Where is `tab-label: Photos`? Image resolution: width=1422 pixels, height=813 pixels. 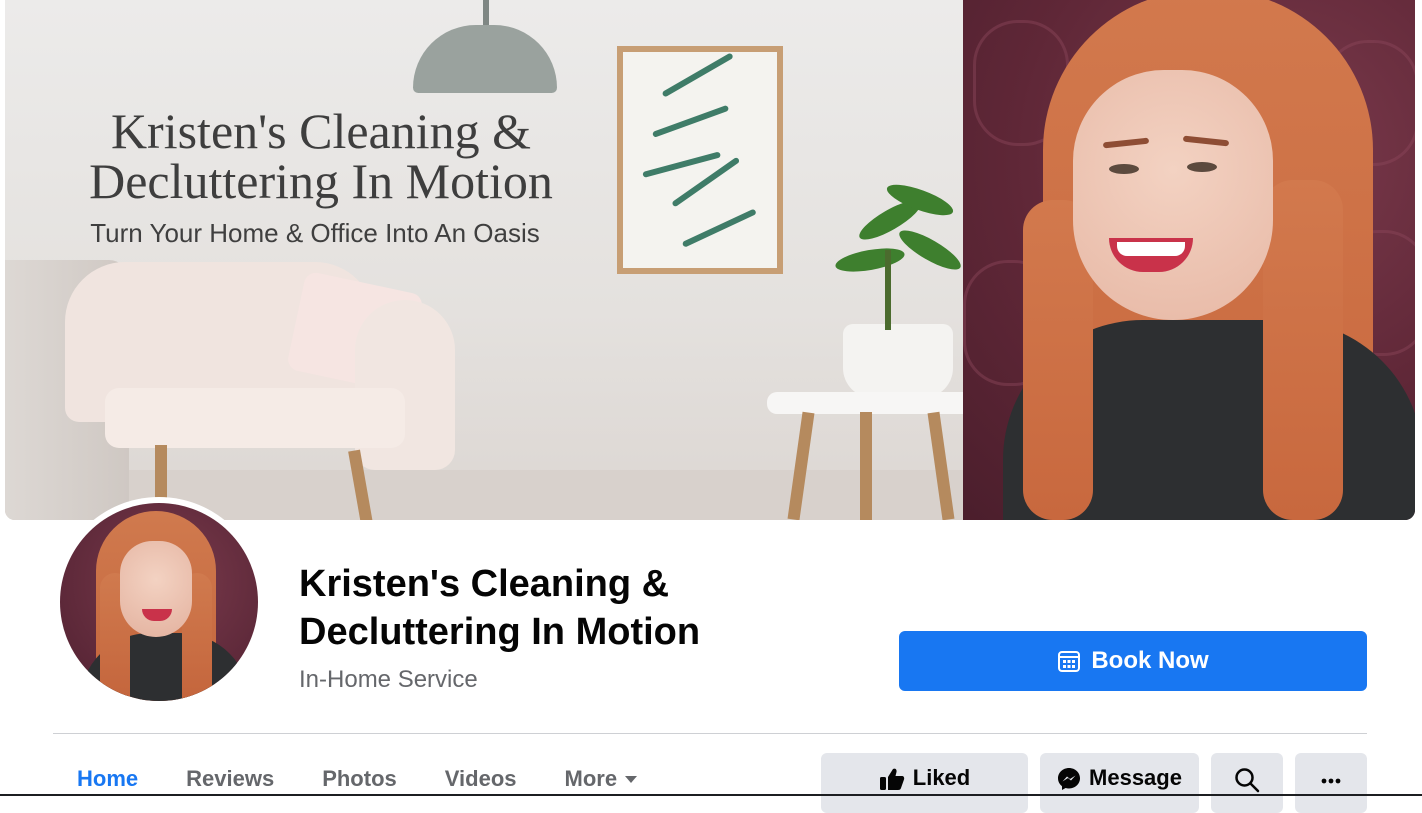
tab-label: Photos is located at coordinates (359, 778).